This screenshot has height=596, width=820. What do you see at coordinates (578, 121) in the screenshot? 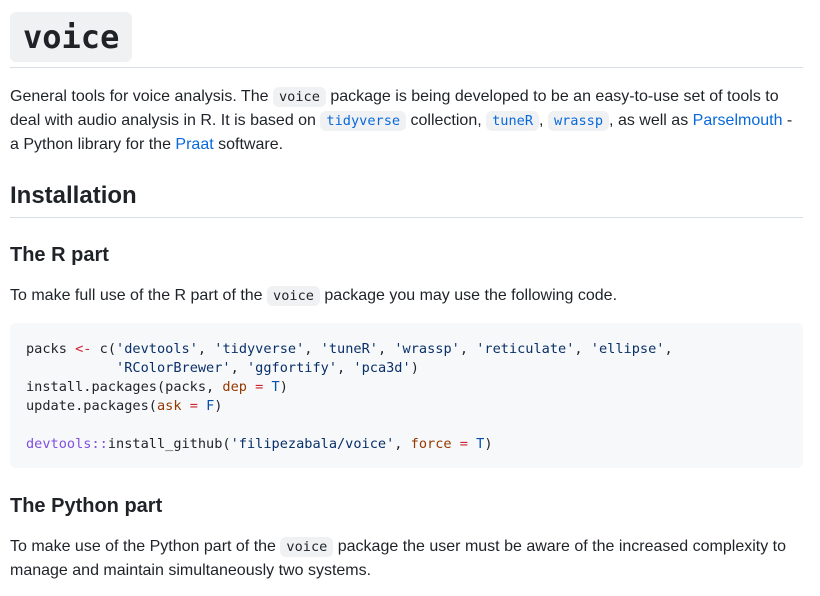
I see `link-wrassp: wrassp` at bounding box center [578, 121].